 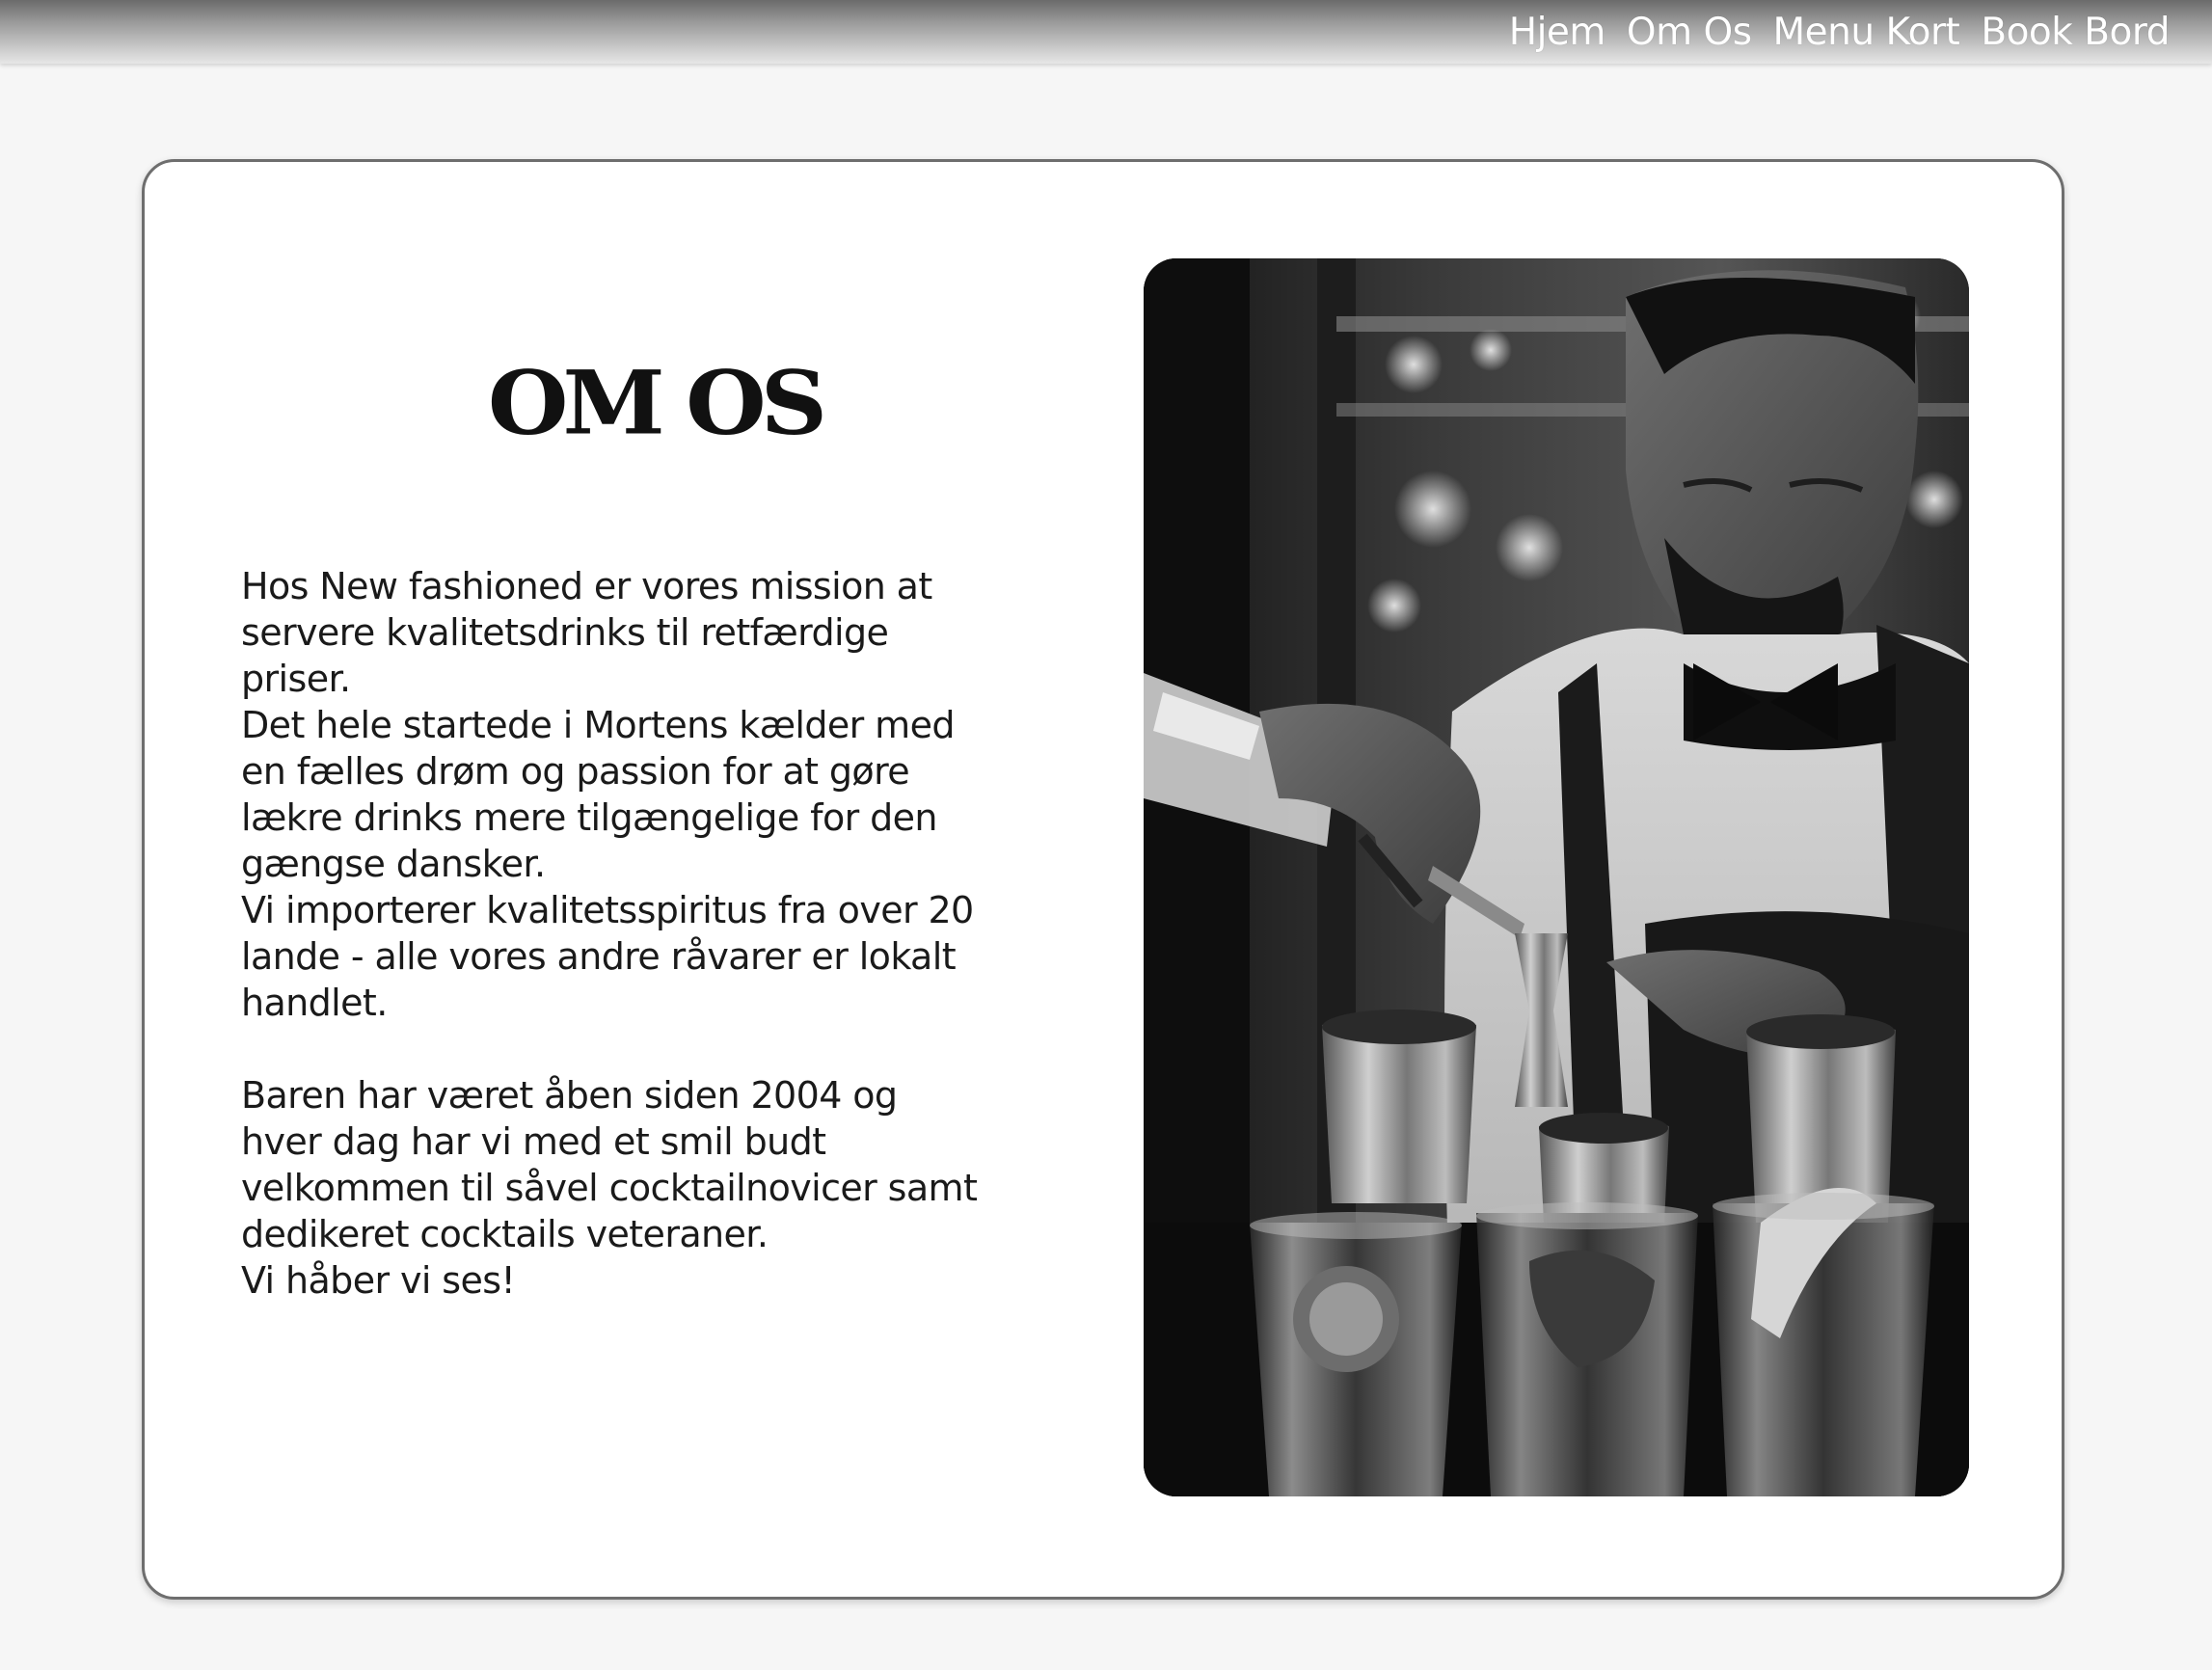 What do you see at coordinates (314, 1003) in the screenshot?
I see `about-line: handlet.` at bounding box center [314, 1003].